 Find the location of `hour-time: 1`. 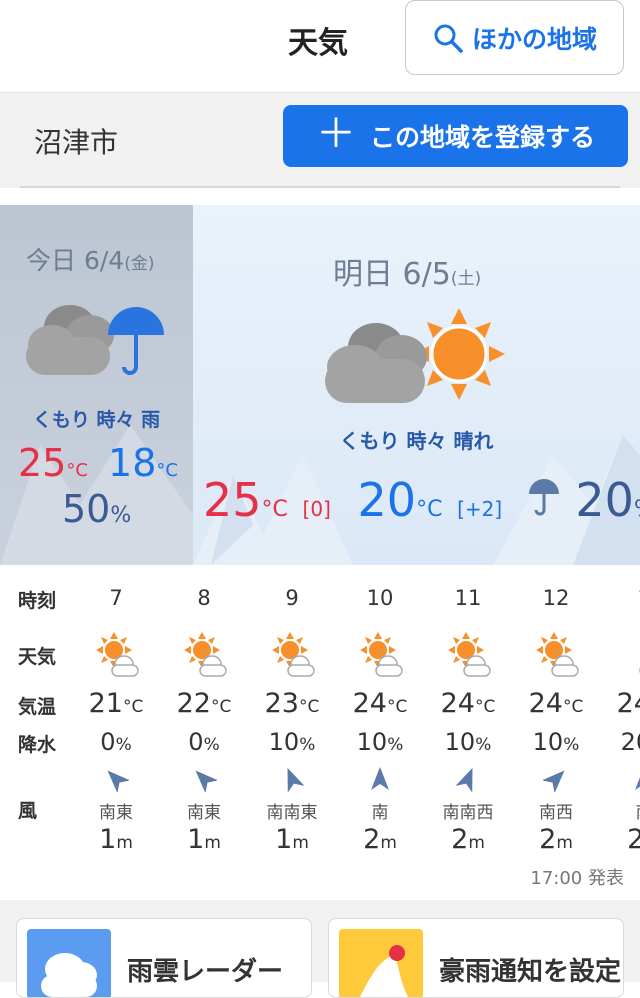

hour-time: 1 is located at coordinates (620, 598).